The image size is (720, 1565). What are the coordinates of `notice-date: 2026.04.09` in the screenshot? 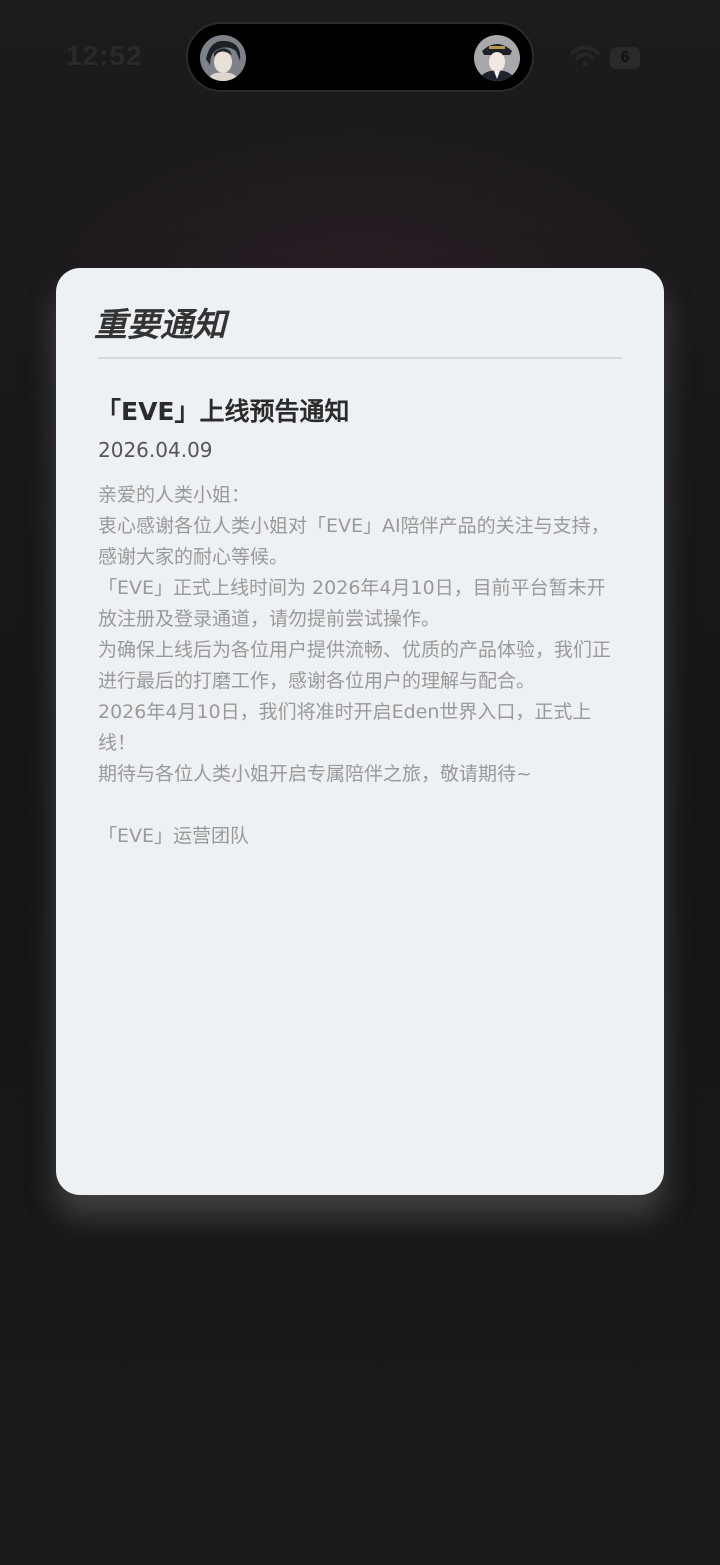 It's located at (155, 450).